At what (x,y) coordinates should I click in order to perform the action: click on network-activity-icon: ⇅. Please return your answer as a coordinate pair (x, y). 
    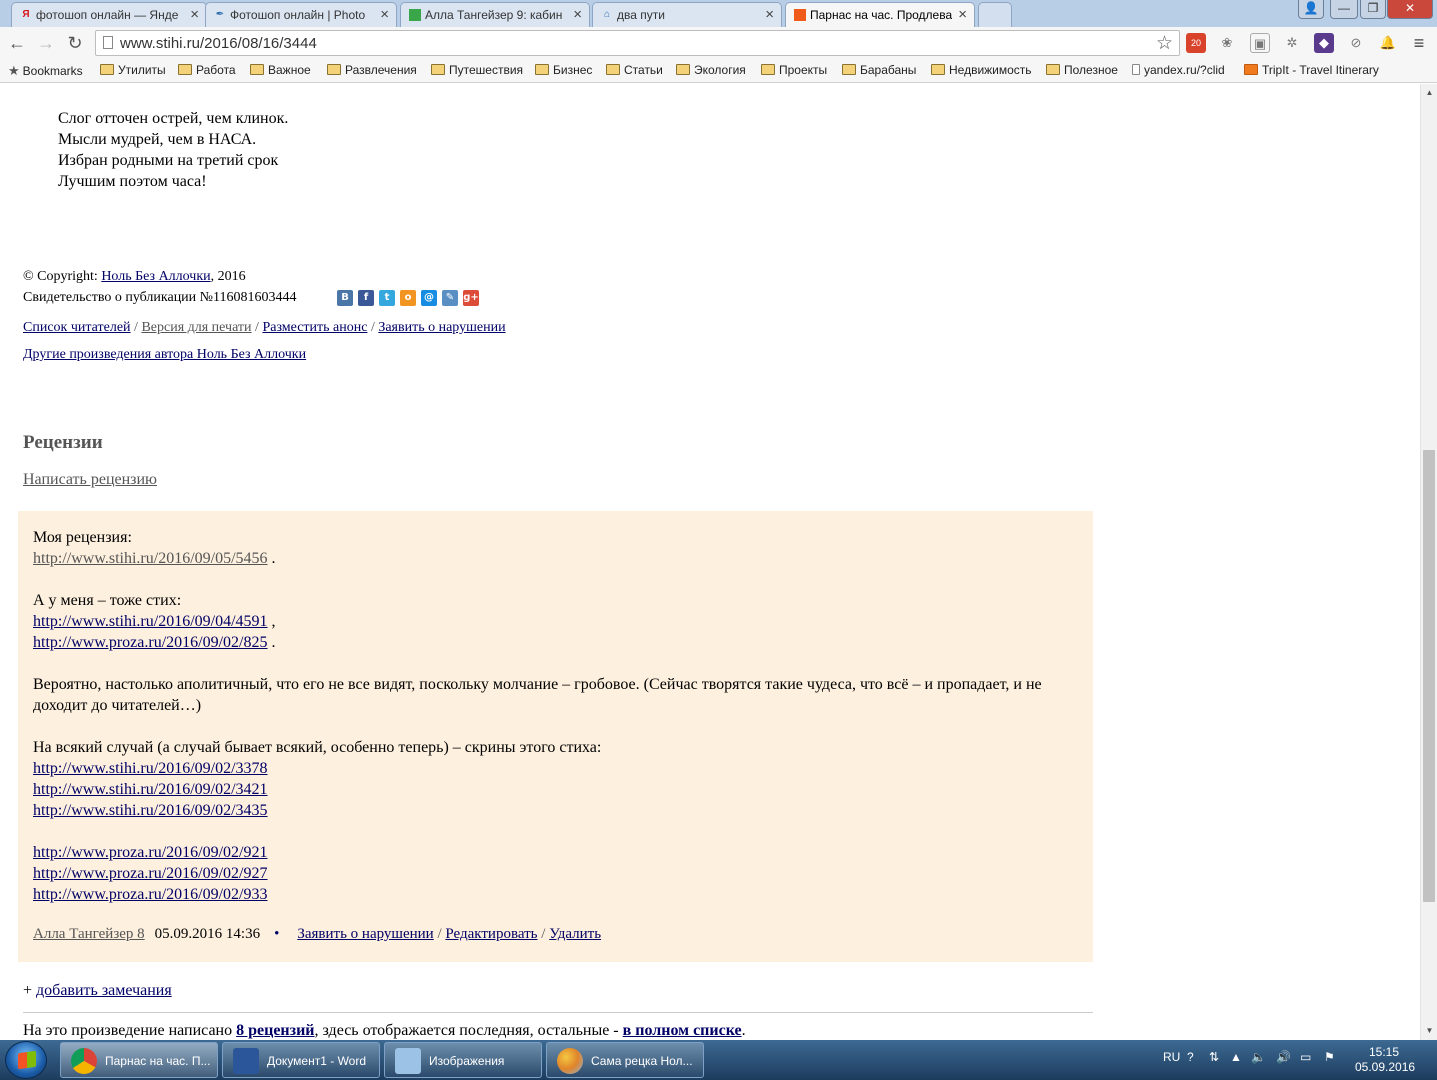
    Looking at the image, I should click on (1214, 1057).